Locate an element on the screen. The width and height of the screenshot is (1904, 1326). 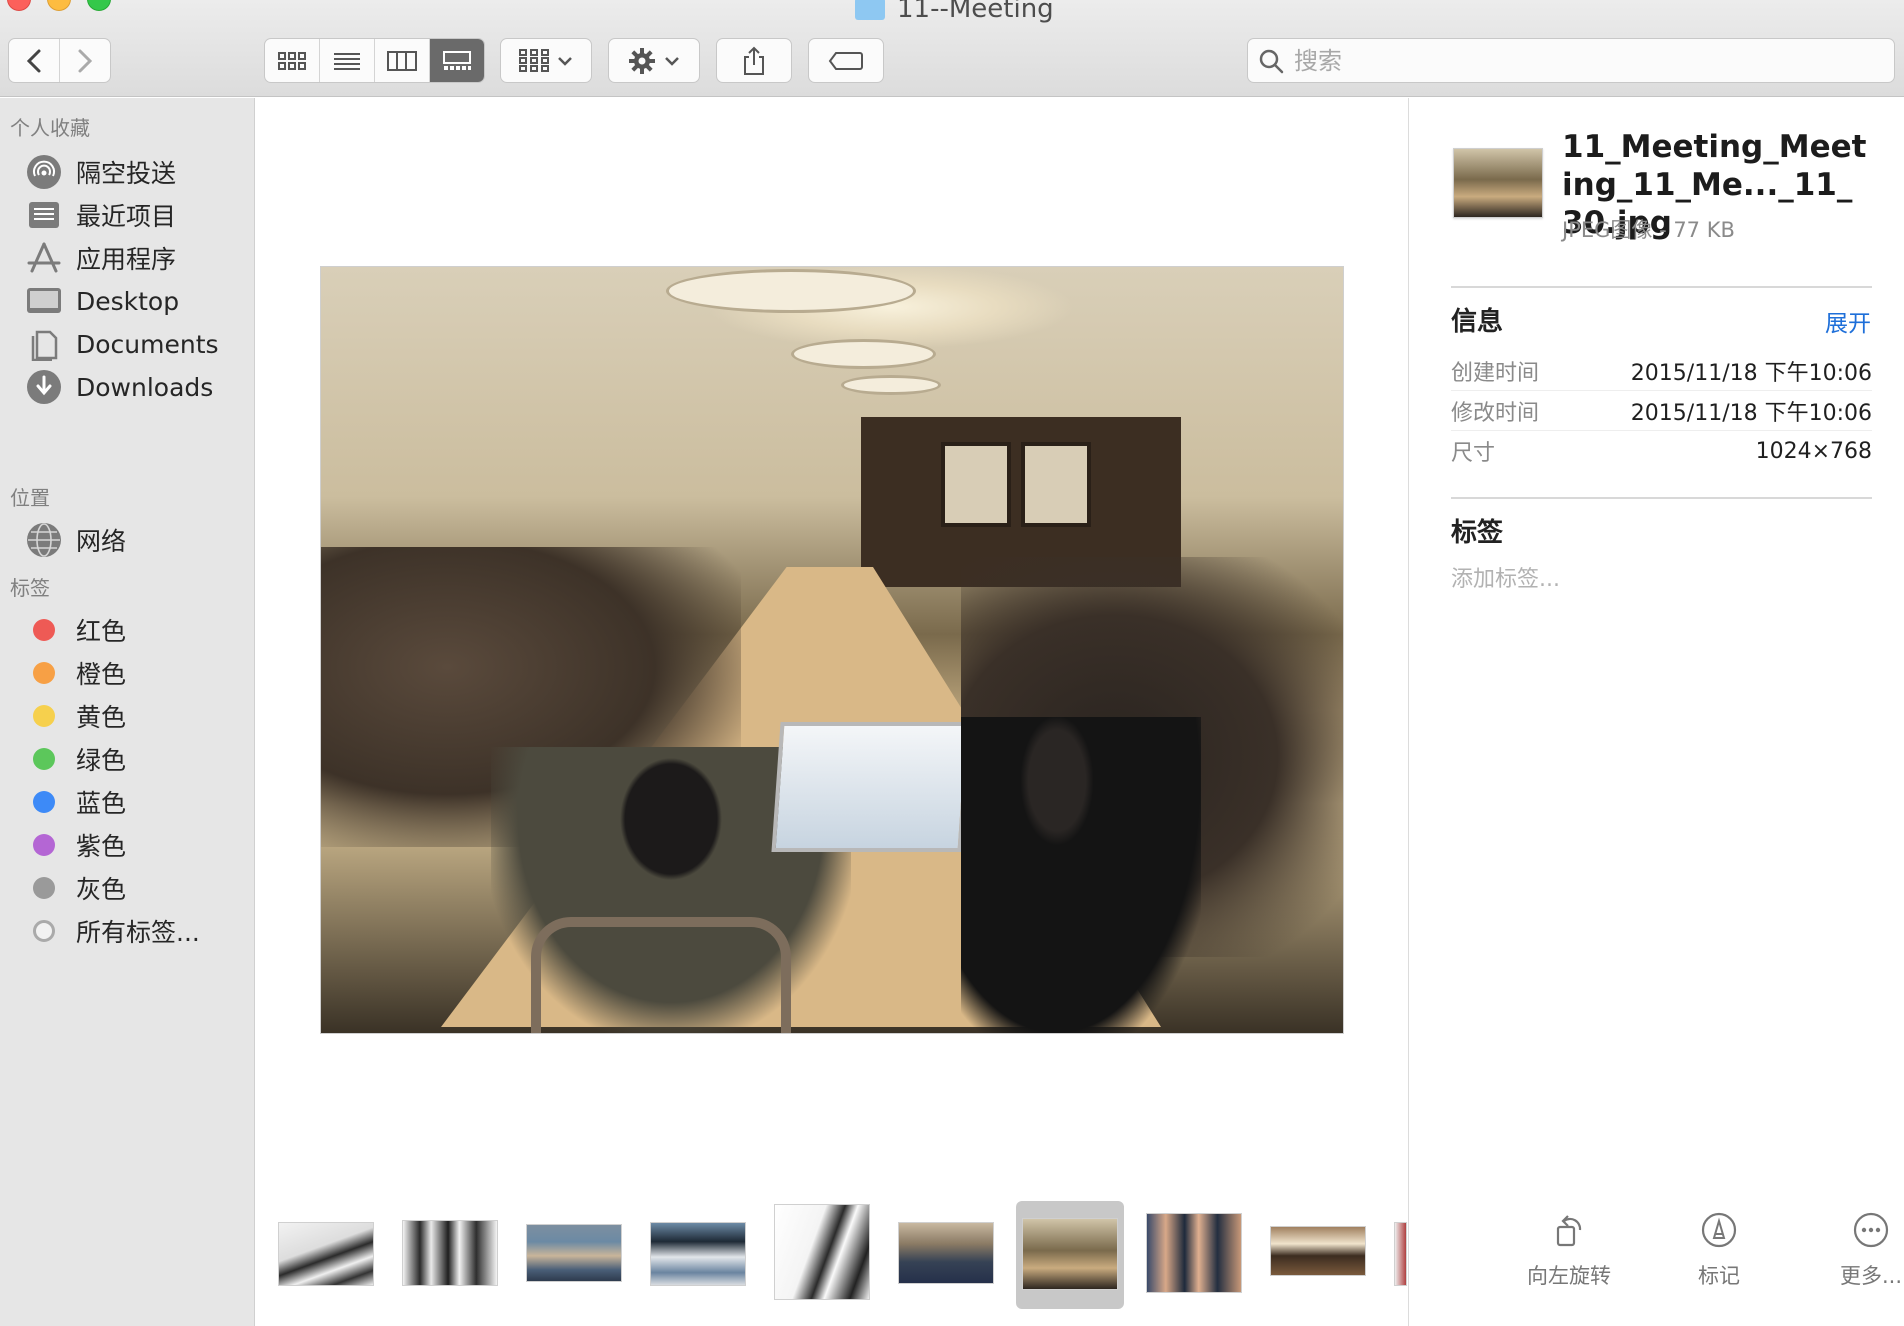
columns-icon is located at coordinates (402, 60).